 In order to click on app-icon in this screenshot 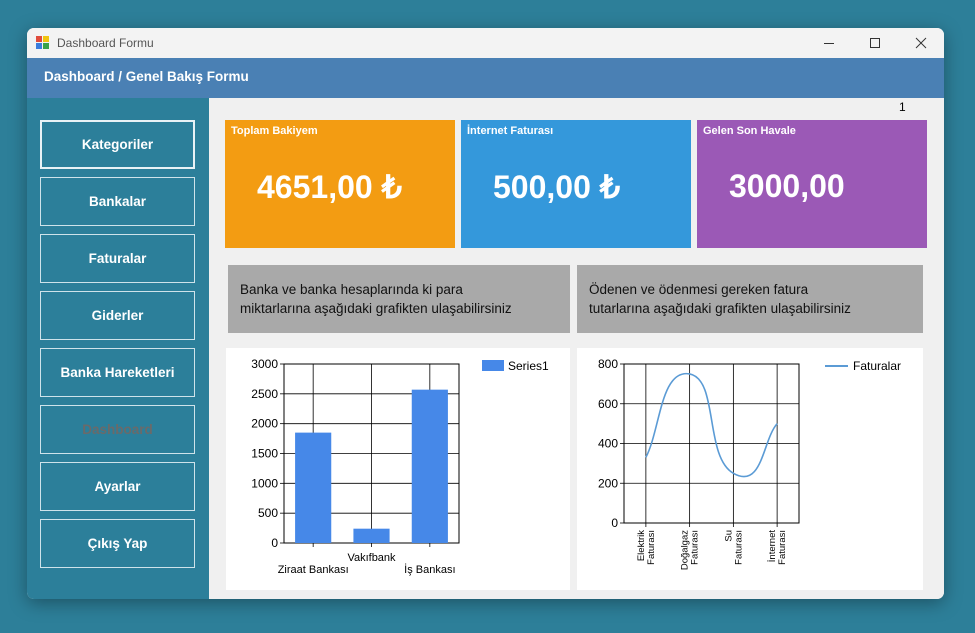, I will do `click(43, 43)`.